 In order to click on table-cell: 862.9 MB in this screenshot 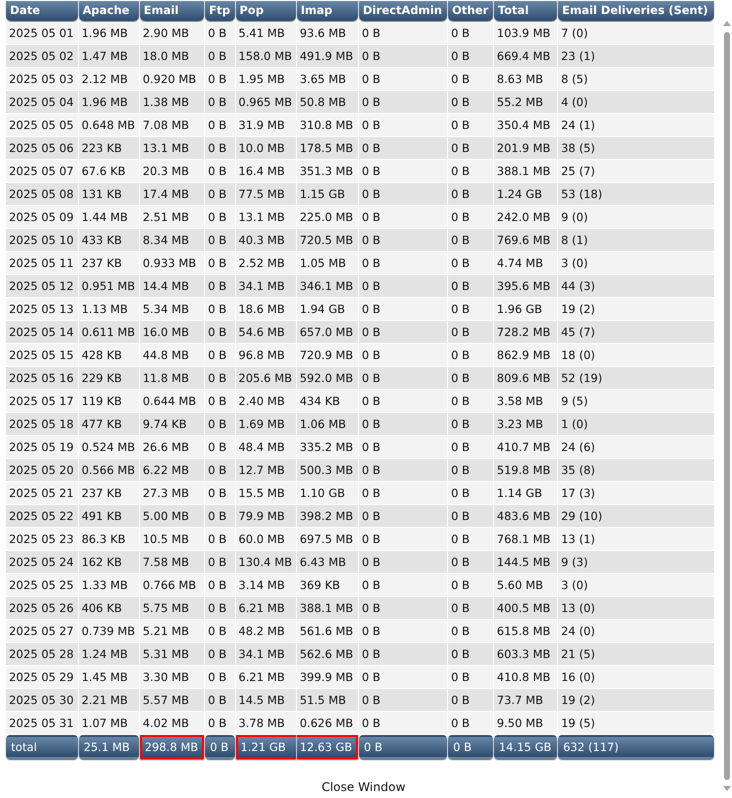, I will do `click(526, 355)`.